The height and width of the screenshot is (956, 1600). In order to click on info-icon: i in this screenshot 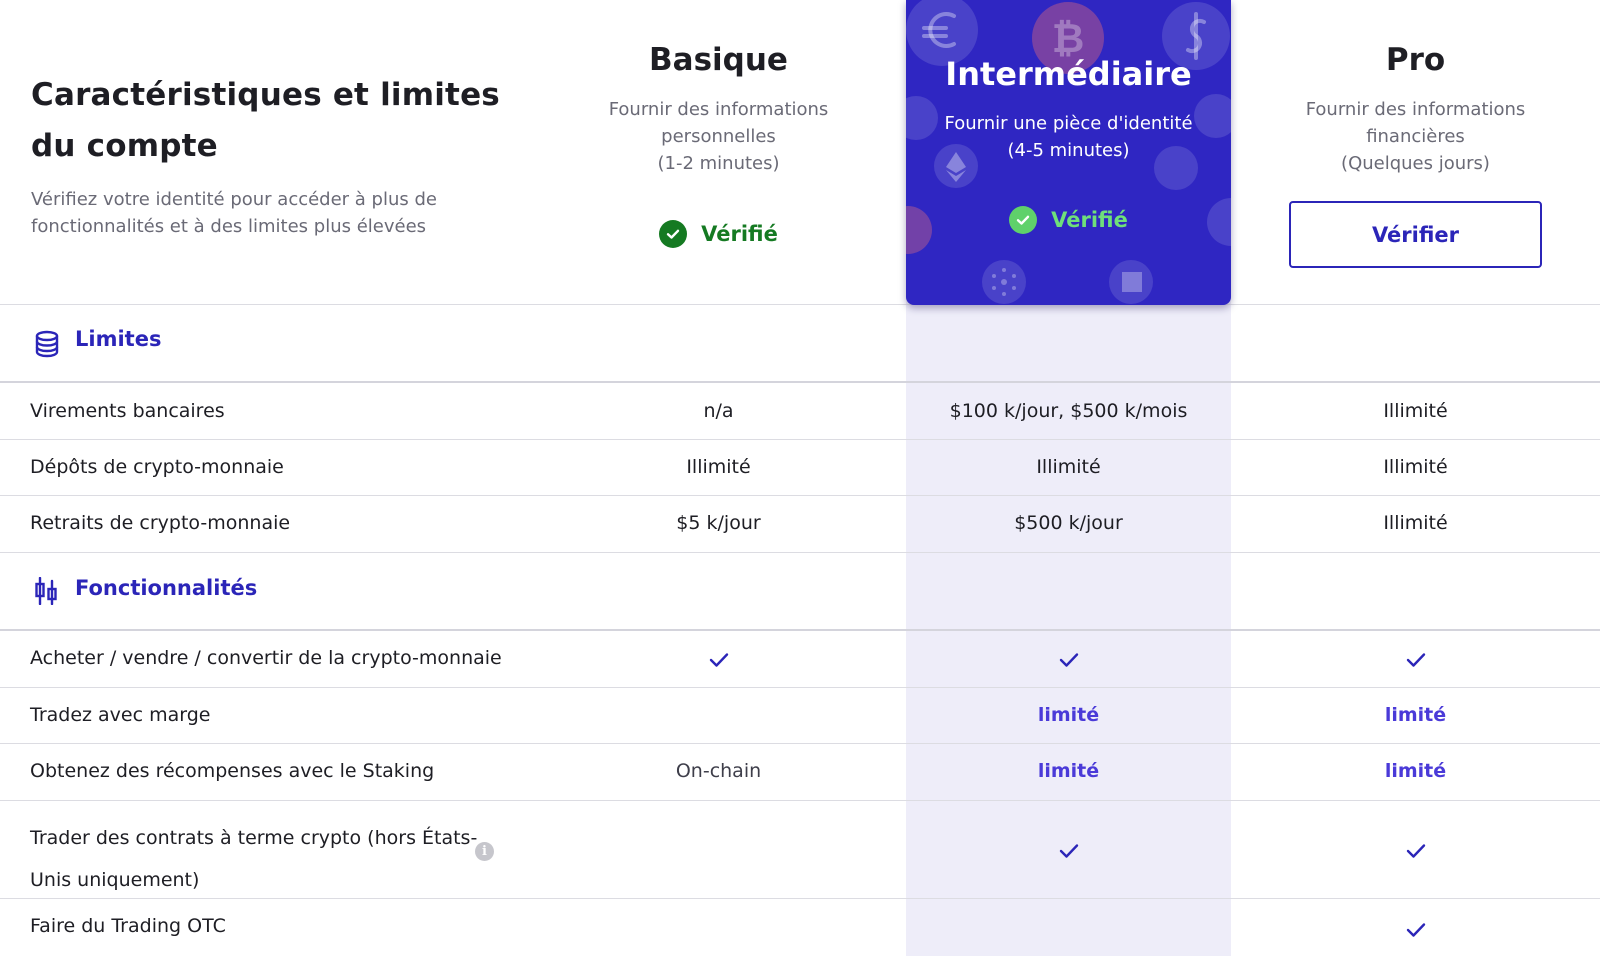, I will do `click(484, 851)`.